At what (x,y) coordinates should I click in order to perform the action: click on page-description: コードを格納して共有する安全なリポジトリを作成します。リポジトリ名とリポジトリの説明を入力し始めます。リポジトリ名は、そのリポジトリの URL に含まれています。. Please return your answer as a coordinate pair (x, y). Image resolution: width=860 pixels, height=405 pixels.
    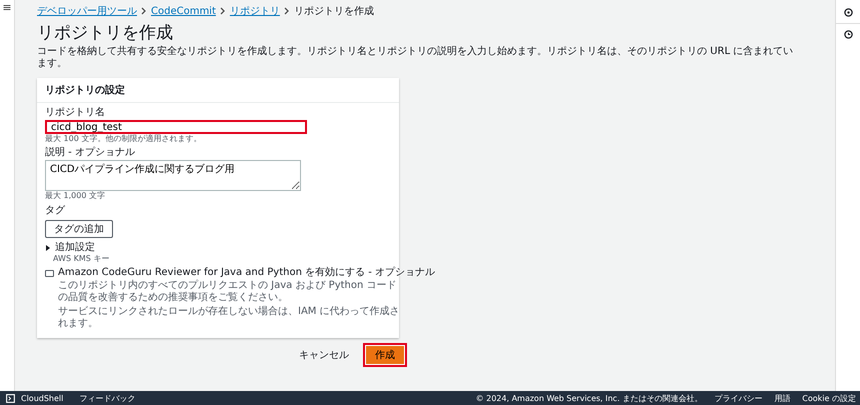
    Looking at the image, I should click on (415, 58).